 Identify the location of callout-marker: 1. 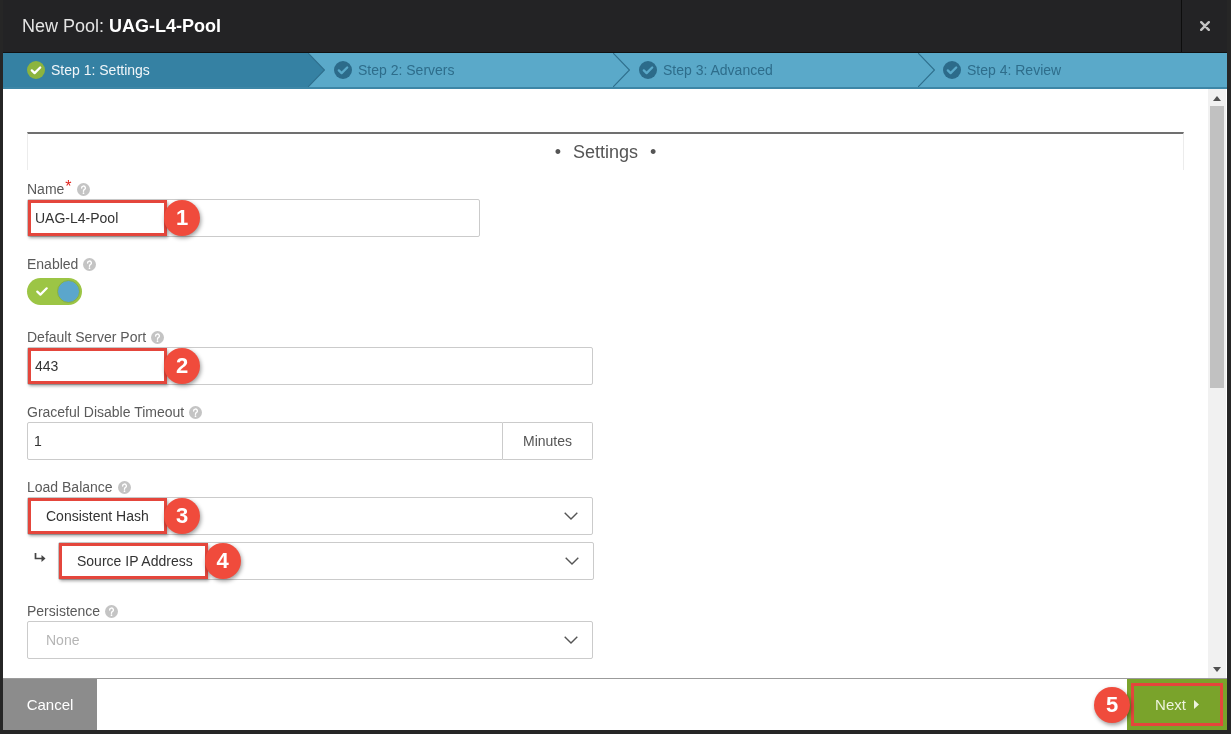
(182, 218).